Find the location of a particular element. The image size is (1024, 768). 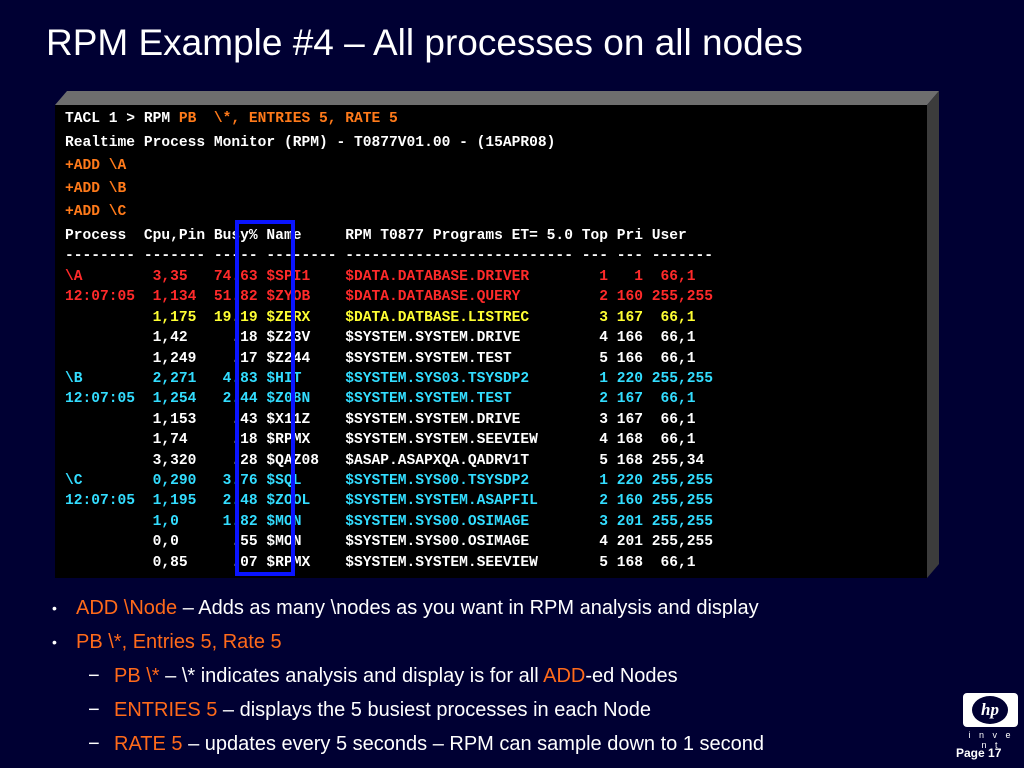

terminal-bevel-top is located at coordinates (497, 98).